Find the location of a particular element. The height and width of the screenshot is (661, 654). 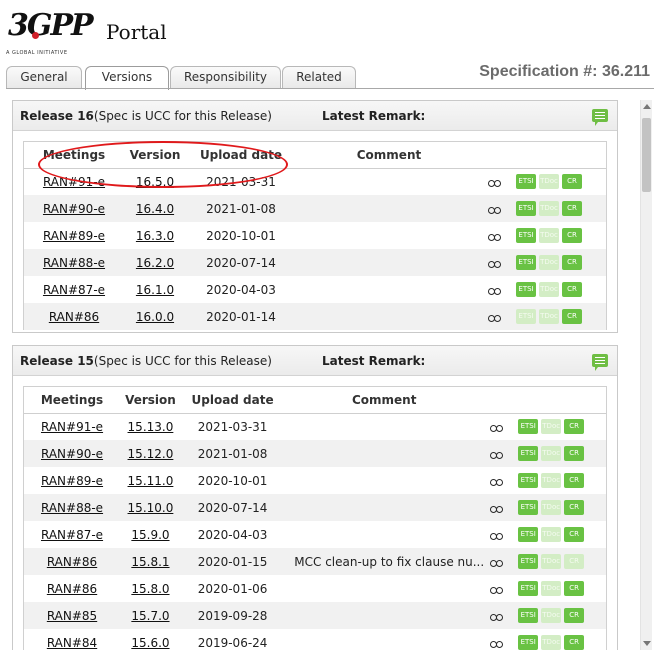

meeting-link: RAN#91-e is located at coordinates (74, 182).